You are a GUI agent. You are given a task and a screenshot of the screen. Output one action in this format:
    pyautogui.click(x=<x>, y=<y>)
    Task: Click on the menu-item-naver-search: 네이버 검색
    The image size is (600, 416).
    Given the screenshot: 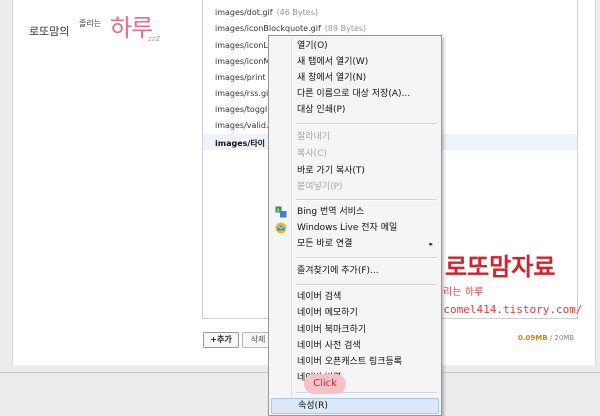 What is the action you would take?
    pyautogui.click(x=355, y=297)
    